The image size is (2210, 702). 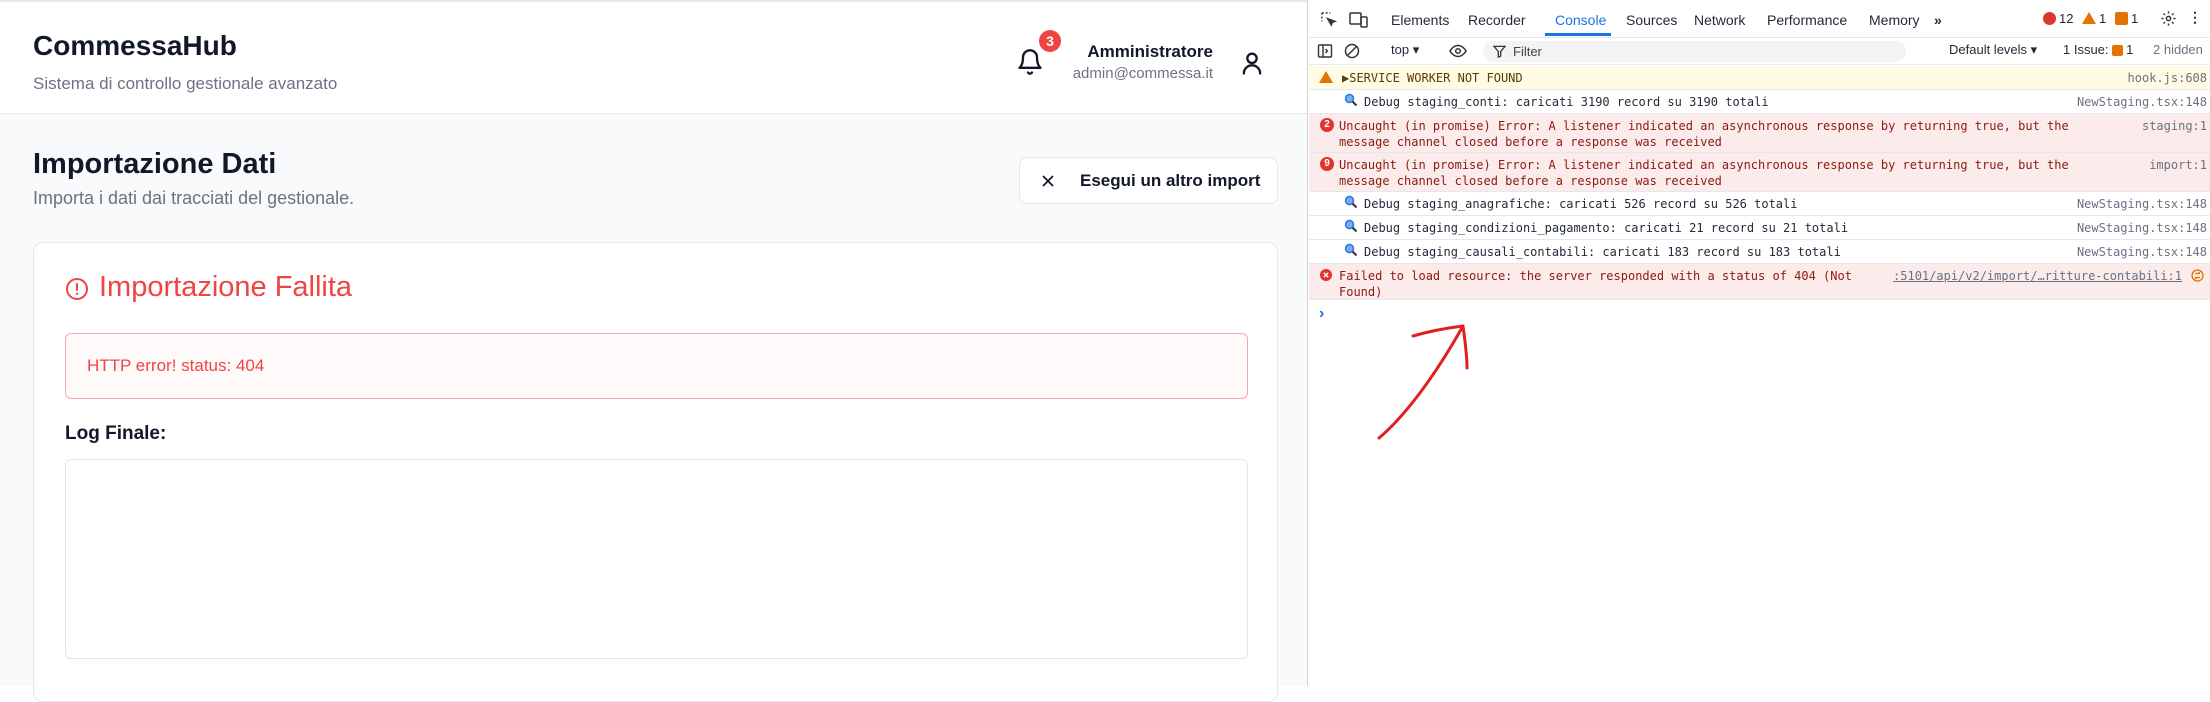 I want to click on network-request-icon, so click(x=2197, y=275).